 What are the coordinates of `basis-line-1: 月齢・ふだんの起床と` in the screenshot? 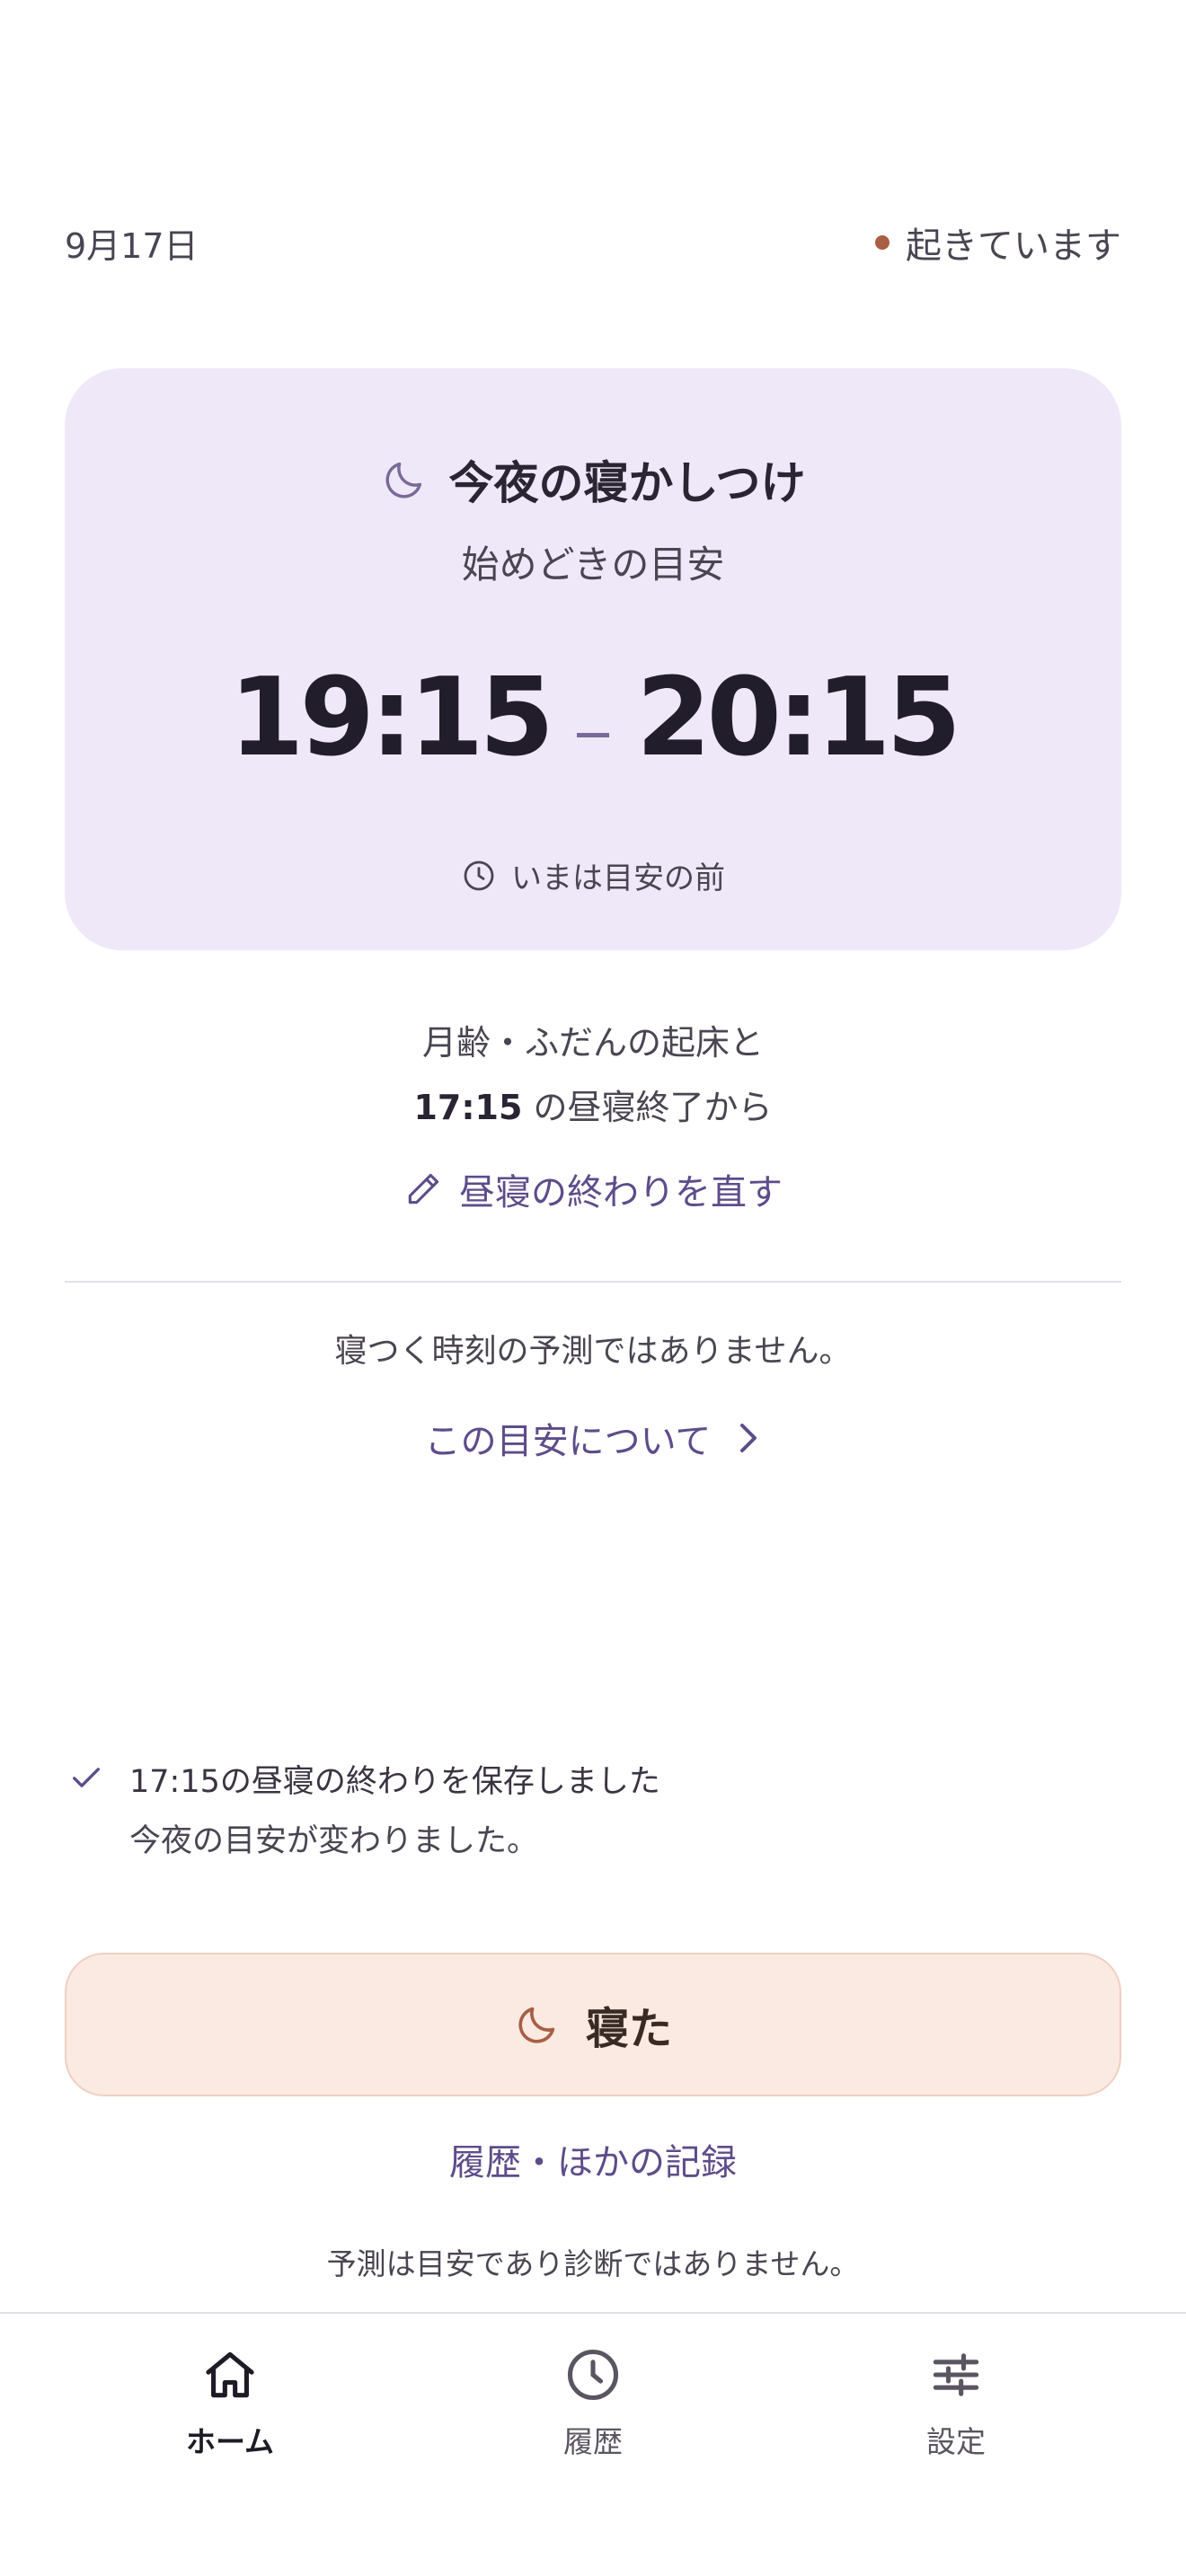 It's located at (592, 1043).